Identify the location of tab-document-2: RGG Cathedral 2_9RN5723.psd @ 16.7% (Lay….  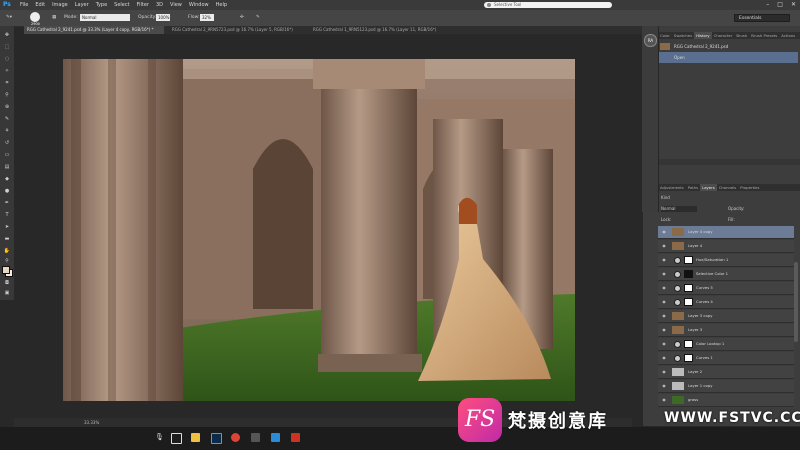
(236, 30).